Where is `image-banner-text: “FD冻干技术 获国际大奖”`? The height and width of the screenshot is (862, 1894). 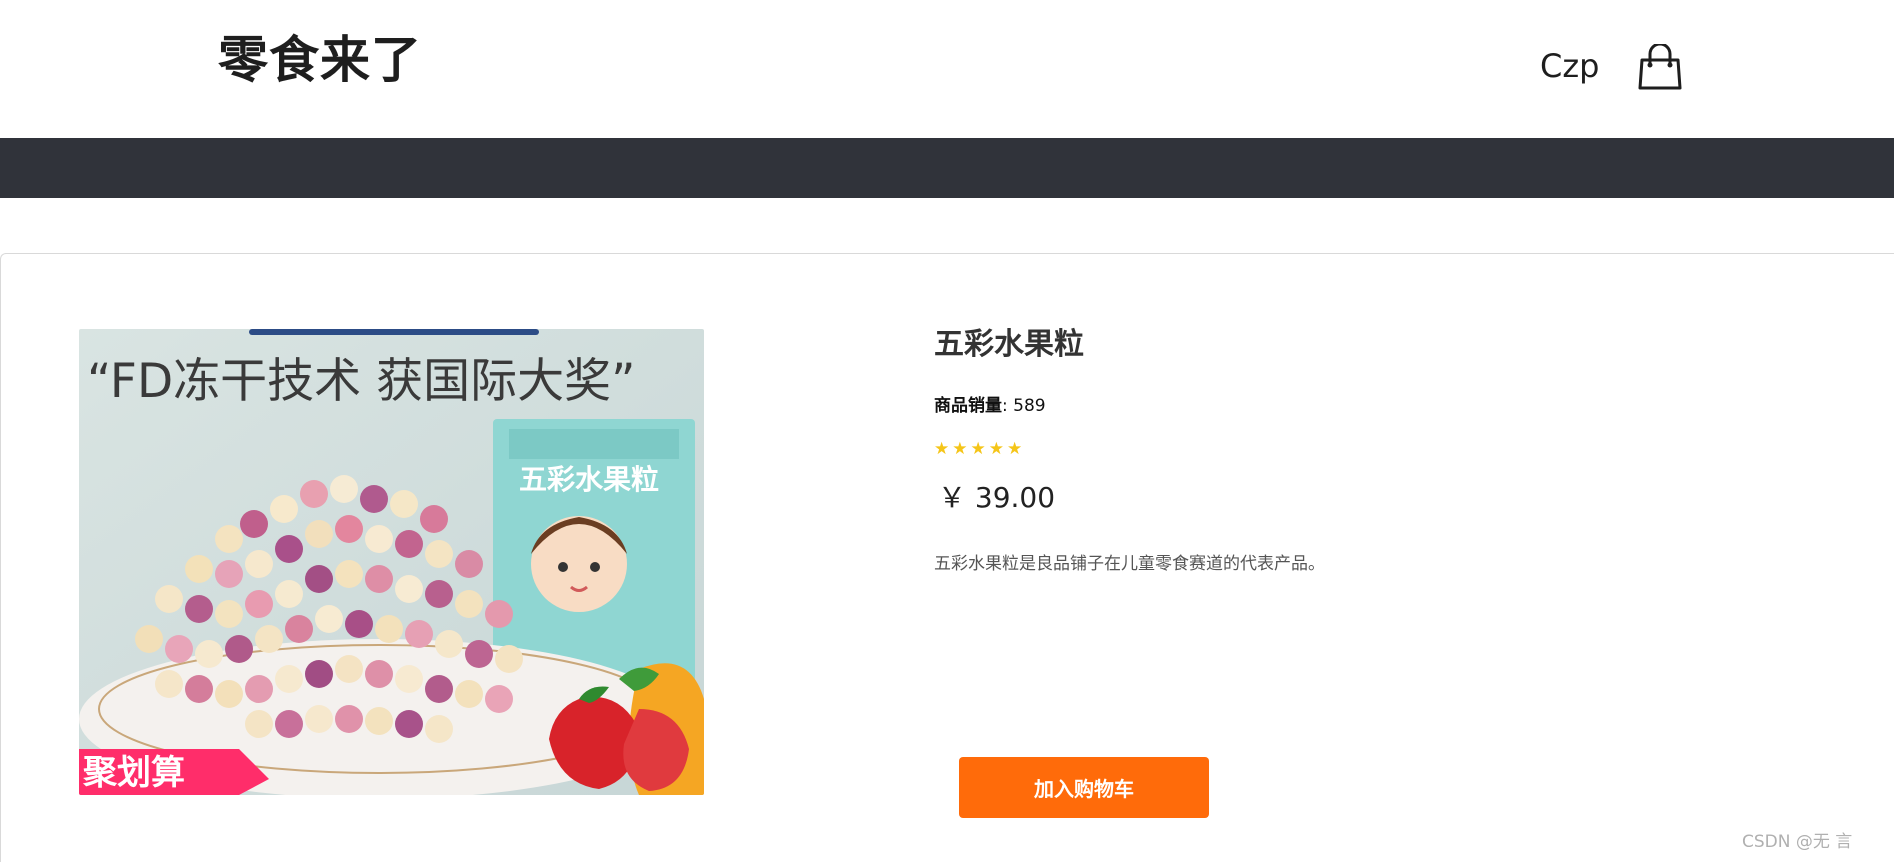 image-banner-text: “FD冻干技术 获国际大奖” is located at coordinates (361, 381).